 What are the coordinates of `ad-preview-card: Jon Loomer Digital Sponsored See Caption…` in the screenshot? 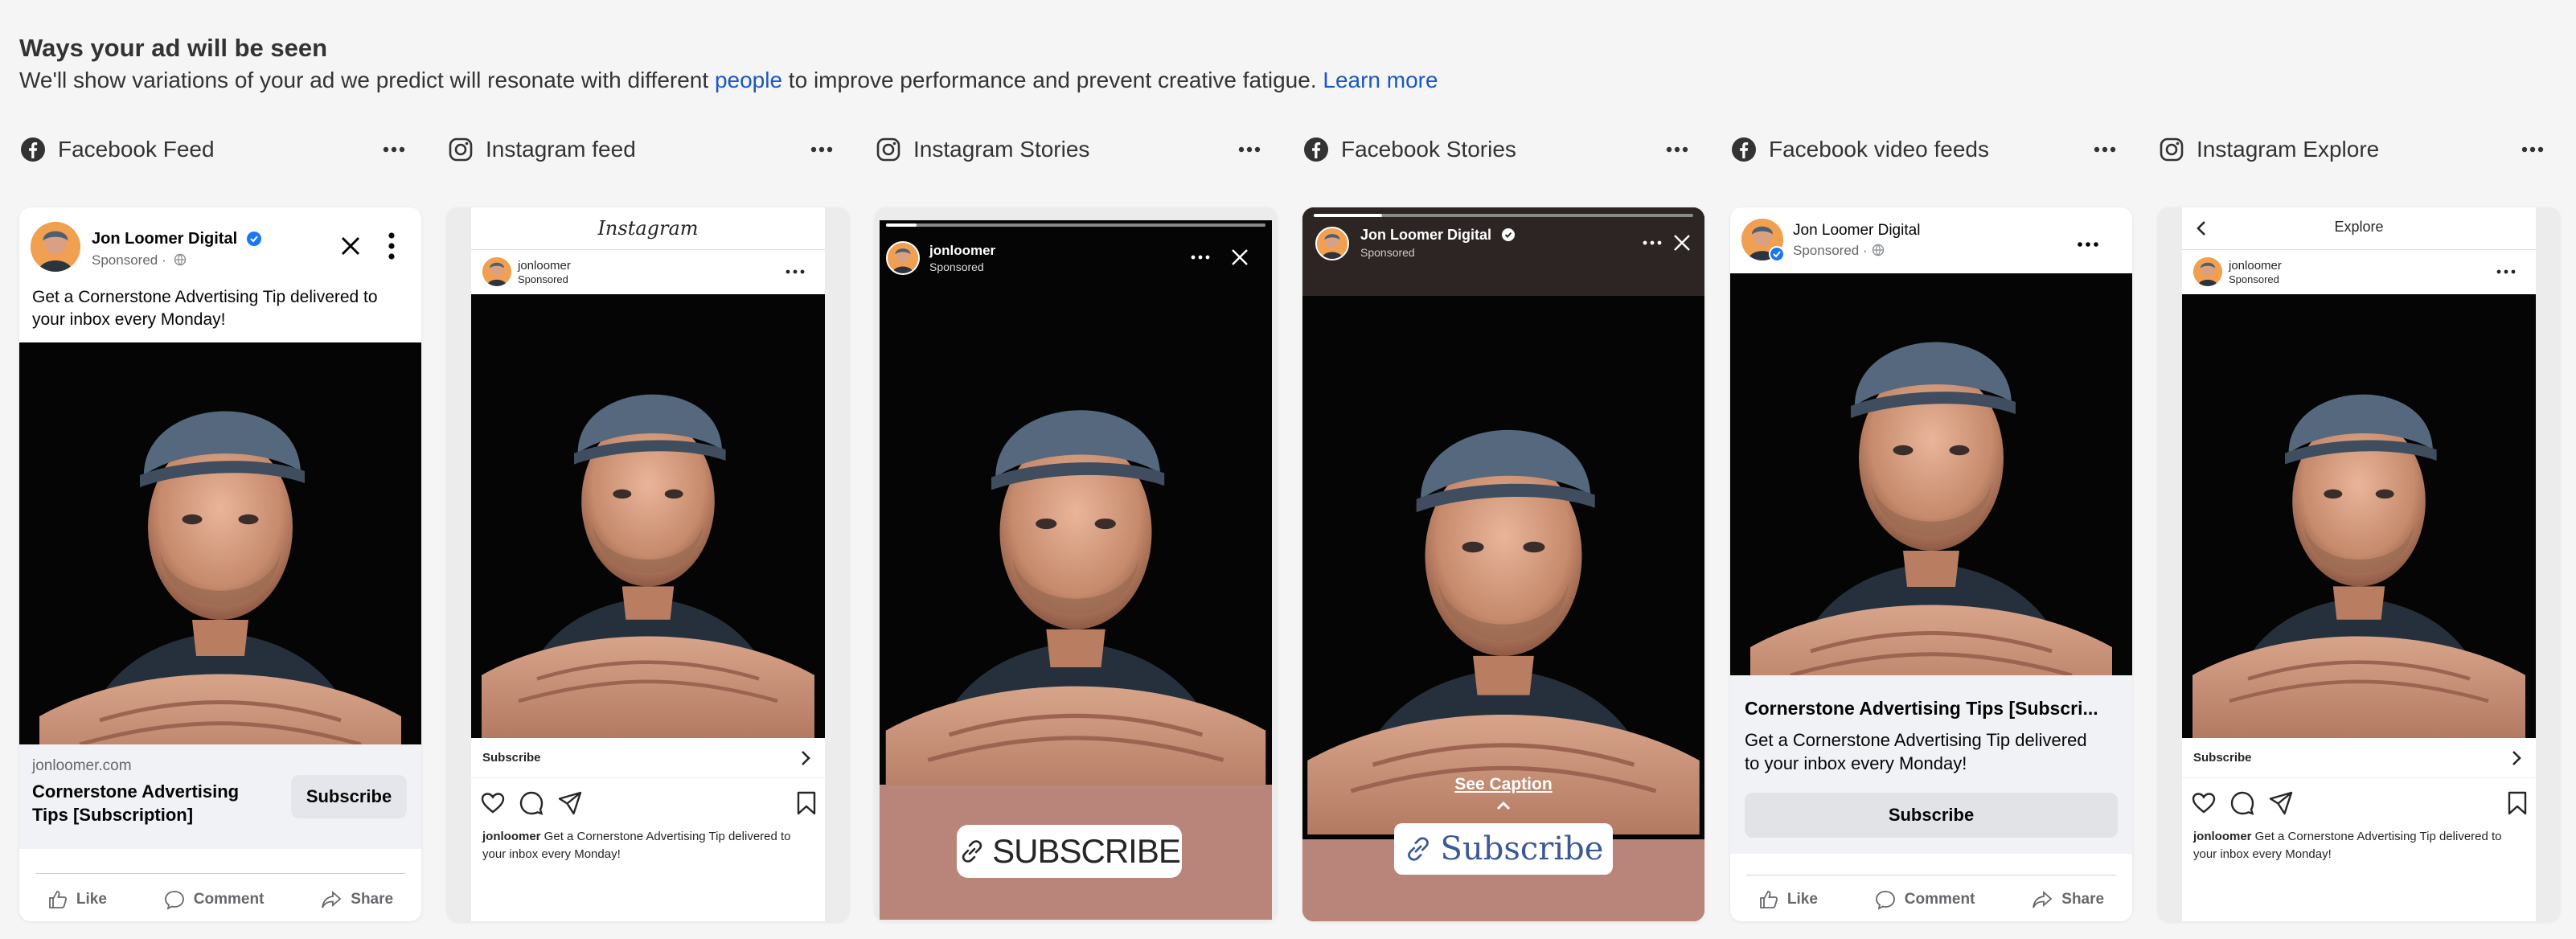 It's located at (1503, 564).